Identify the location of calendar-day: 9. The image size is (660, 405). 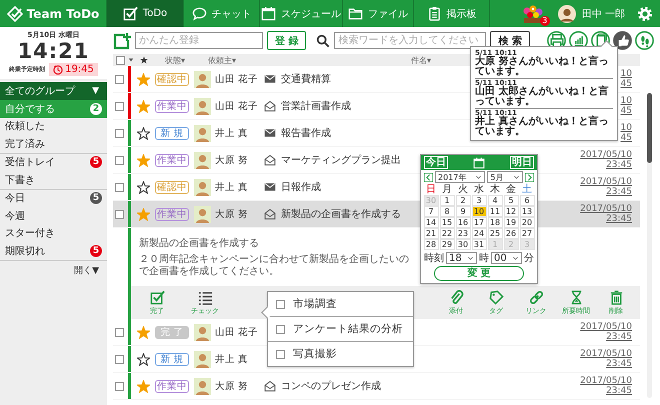
(463, 211).